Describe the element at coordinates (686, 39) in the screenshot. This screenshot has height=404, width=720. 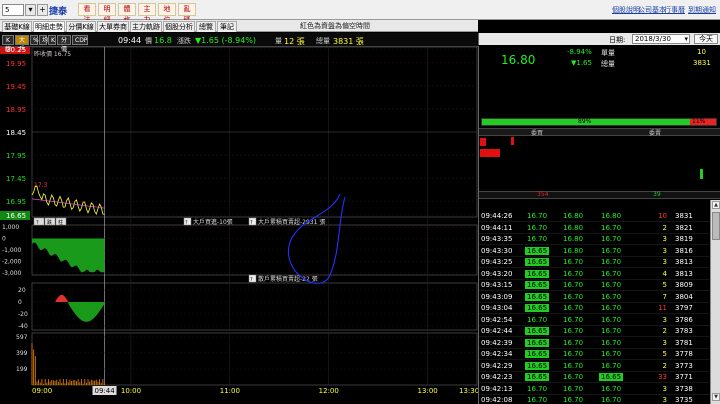
I see `calendar-dropdown-icon: ▾` at that location.